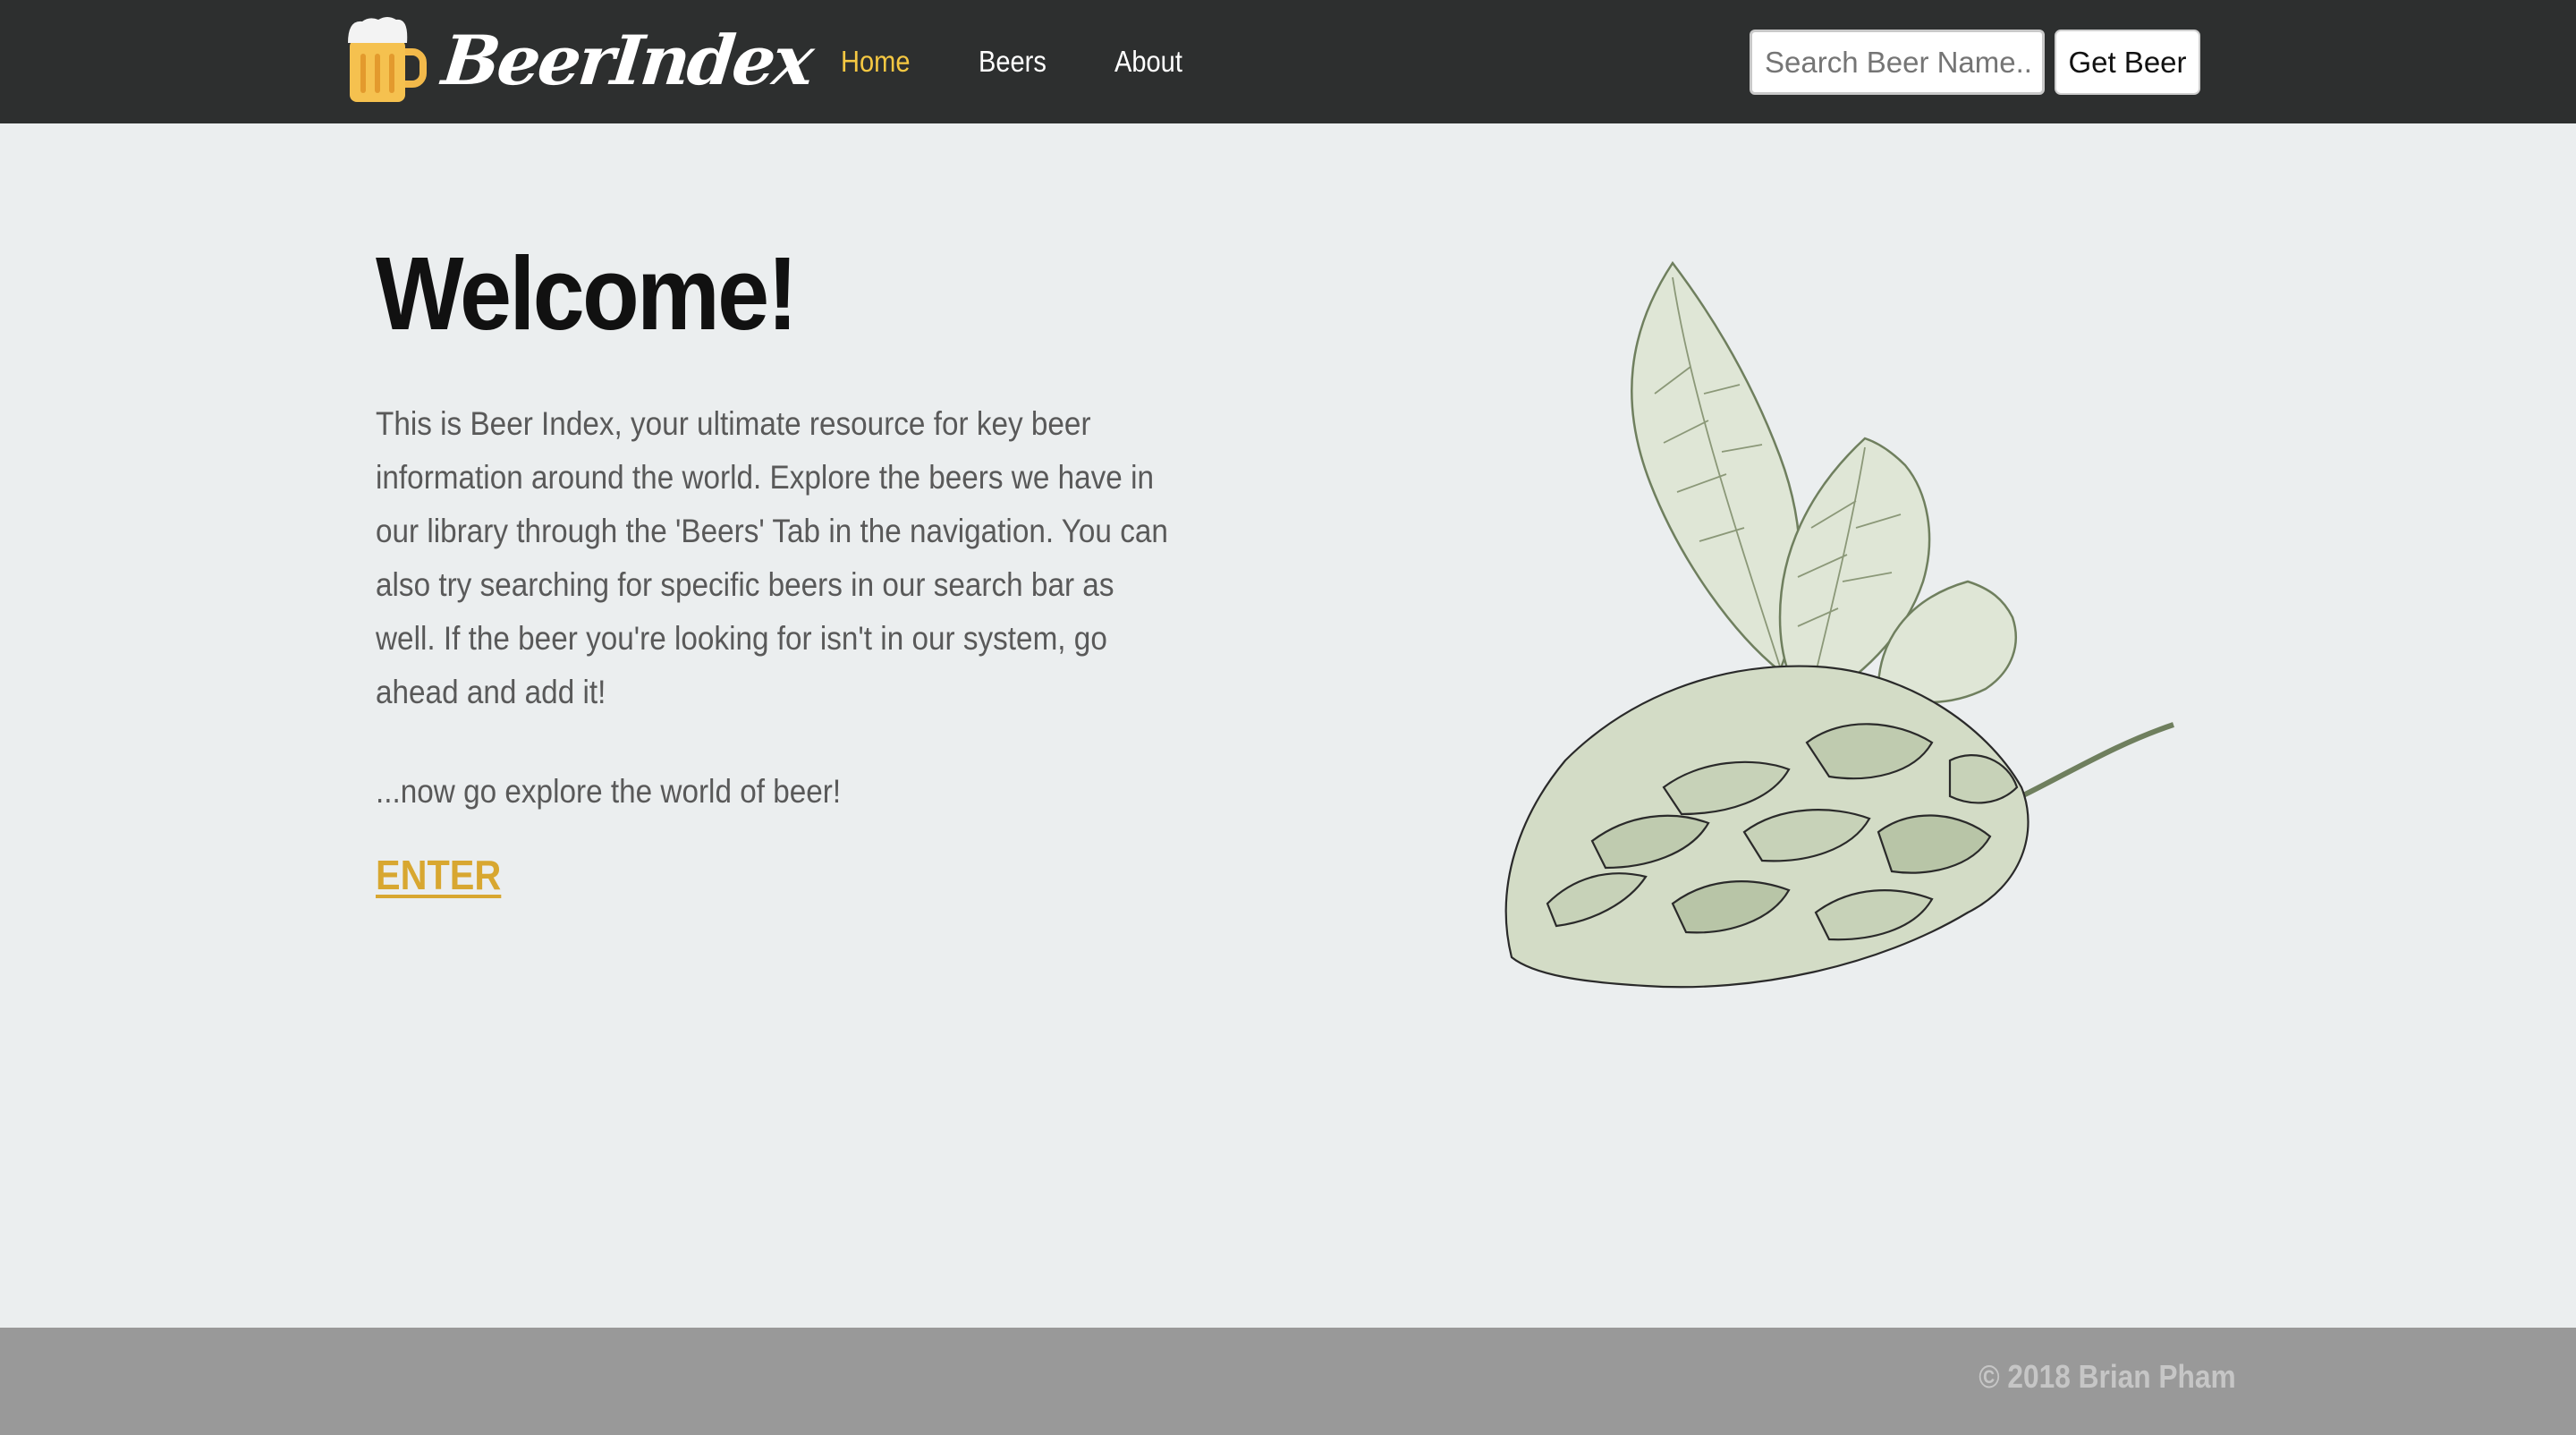 Image resolution: width=2576 pixels, height=1435 pixels. Describe the element at coordinates (627, 61) in the screenshot. I see `brand-name: BeerIndex` at that location.